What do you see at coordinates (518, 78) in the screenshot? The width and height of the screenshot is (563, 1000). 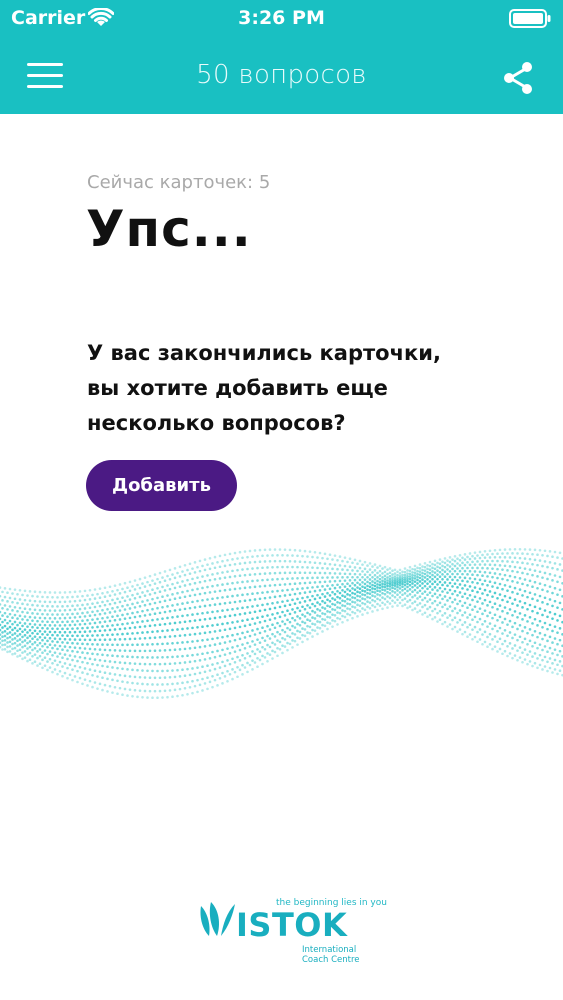 I see `share-icon` at bounding box center [518, 78].